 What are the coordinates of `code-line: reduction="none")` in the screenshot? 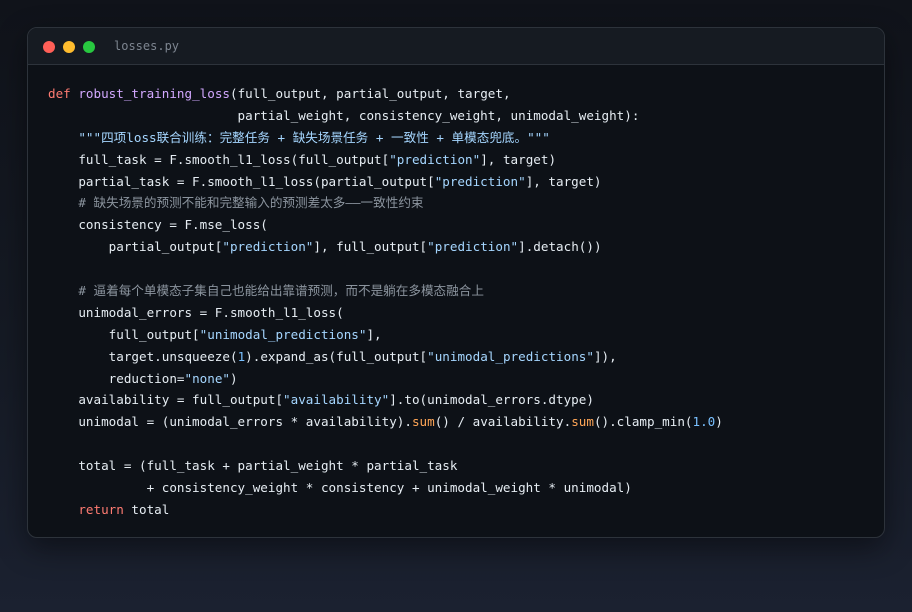 It's located at (385, 379).